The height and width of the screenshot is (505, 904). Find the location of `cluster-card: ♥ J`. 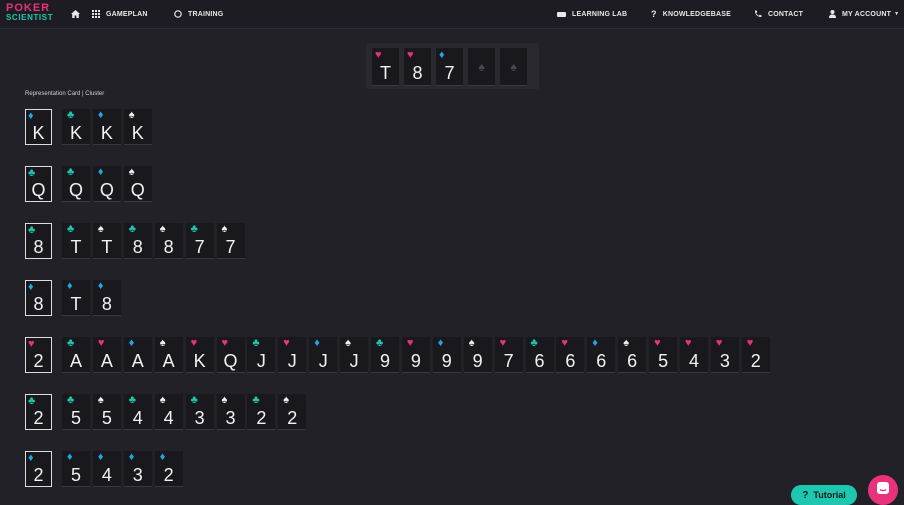

cluster-card: ♥ J is located at coordinates (292, 355).